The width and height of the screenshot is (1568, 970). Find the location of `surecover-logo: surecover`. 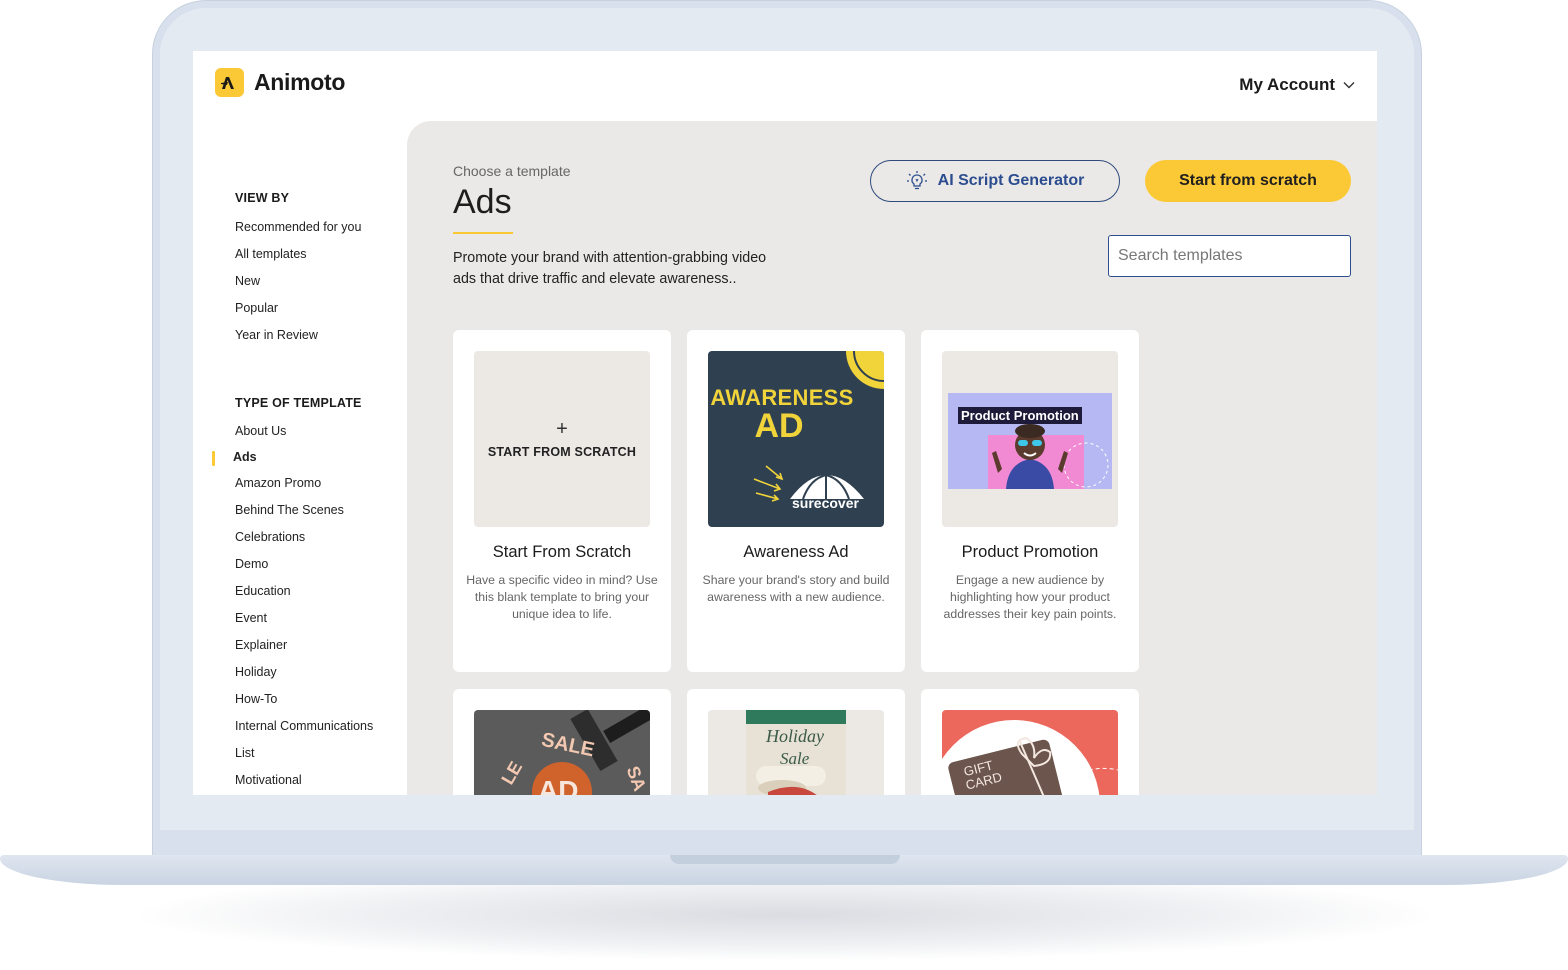

surecover-logo: surecover is located at coordinates (825, 503).